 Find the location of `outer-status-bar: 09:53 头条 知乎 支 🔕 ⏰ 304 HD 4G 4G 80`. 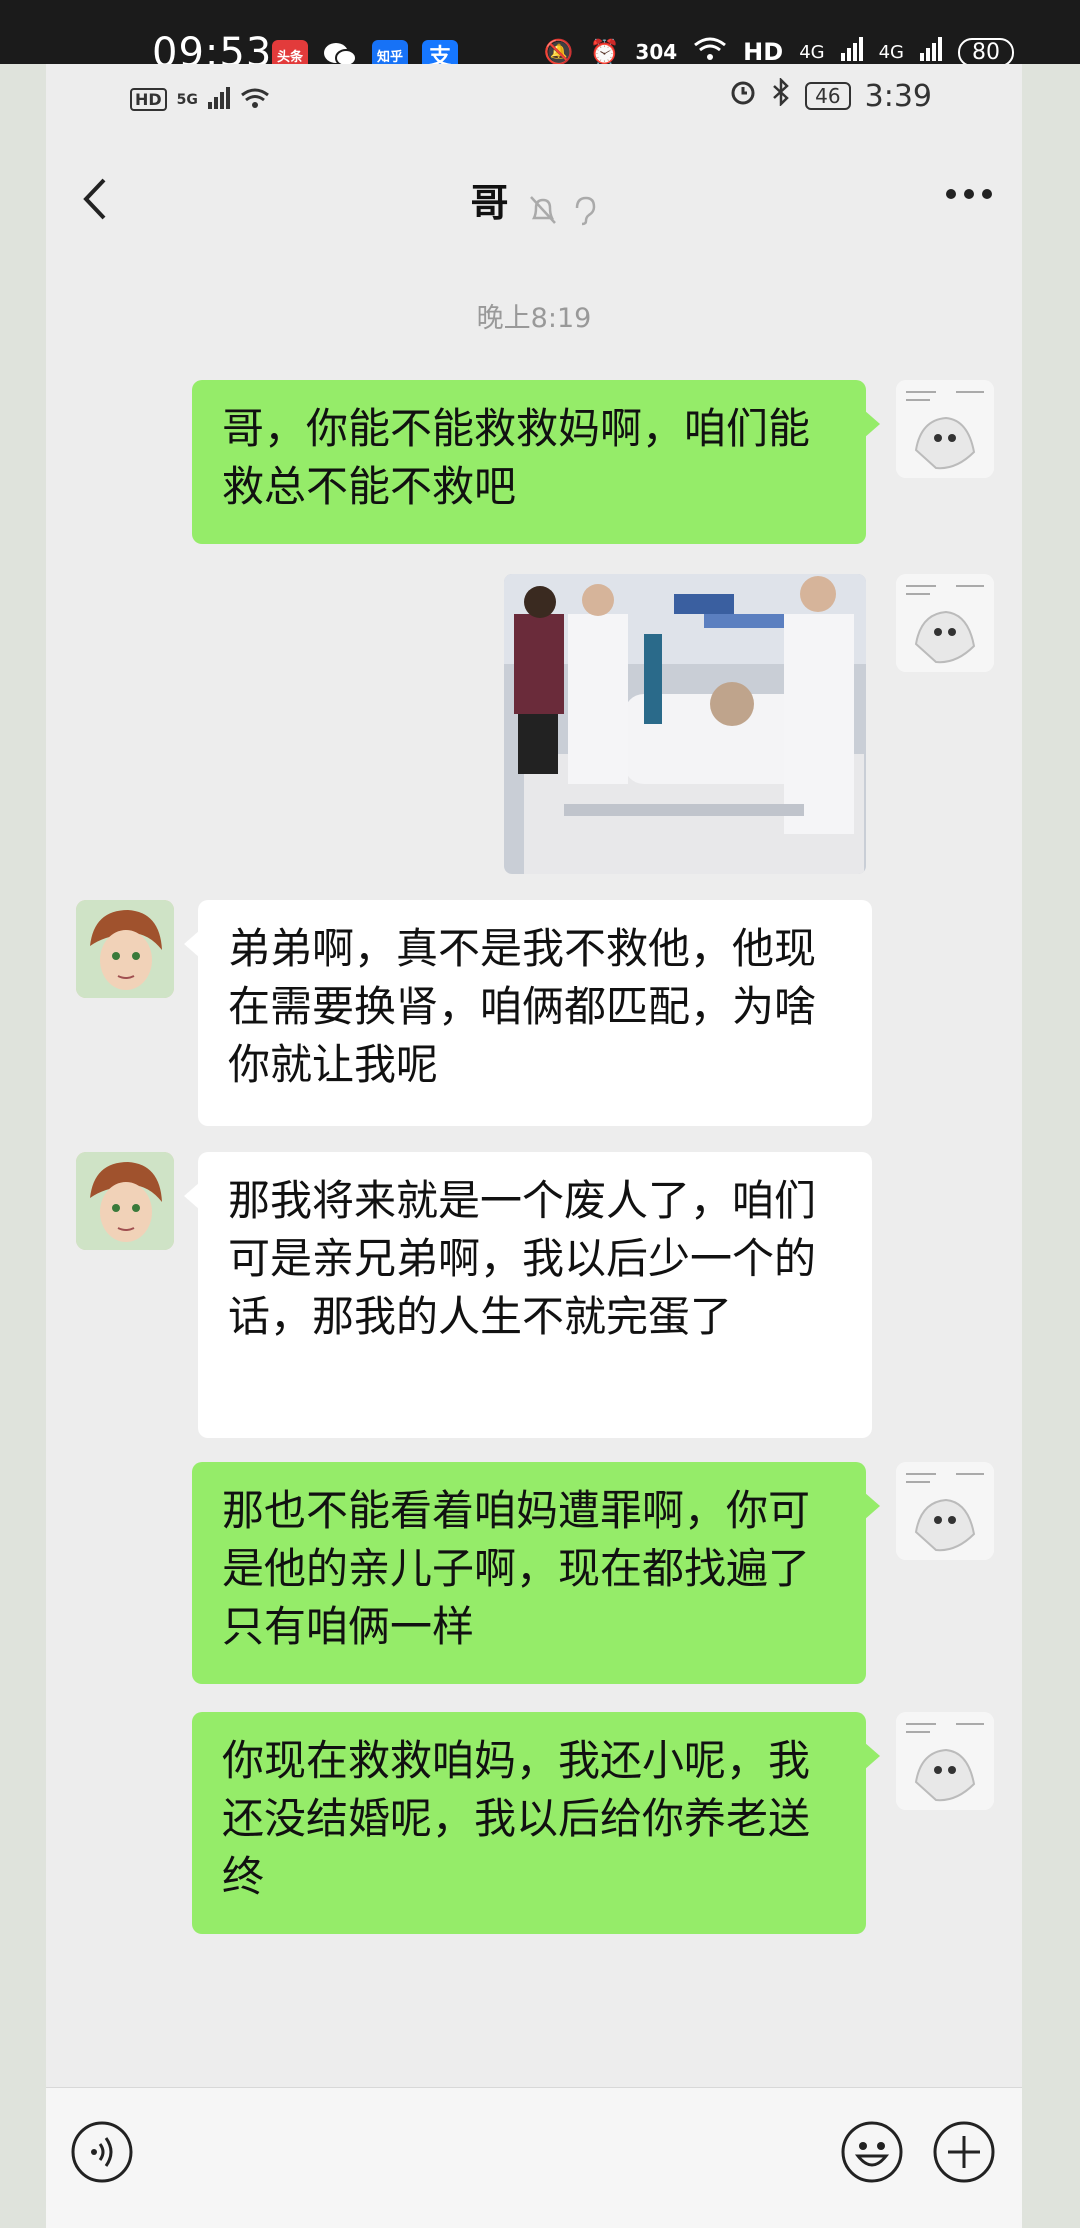

outer-status-bar: 09:53 头条 知乎 支 🔕 ⏰ 304 HD 4G 4G 80 is located at coordinates (540, 38).